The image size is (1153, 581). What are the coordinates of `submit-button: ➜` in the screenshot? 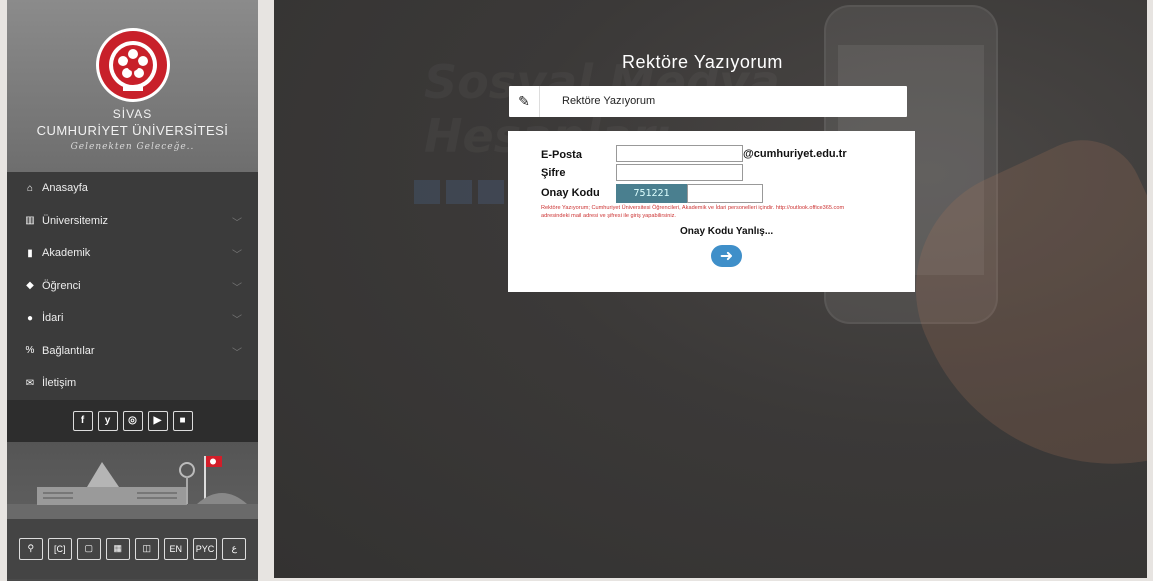 It's located at (726, 256).